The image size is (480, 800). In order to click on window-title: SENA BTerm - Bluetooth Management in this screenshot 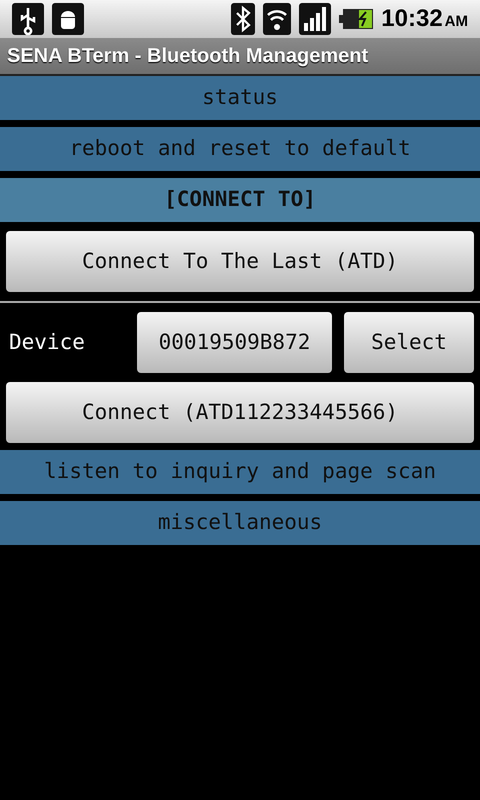, I will do `click(187, 56)`.